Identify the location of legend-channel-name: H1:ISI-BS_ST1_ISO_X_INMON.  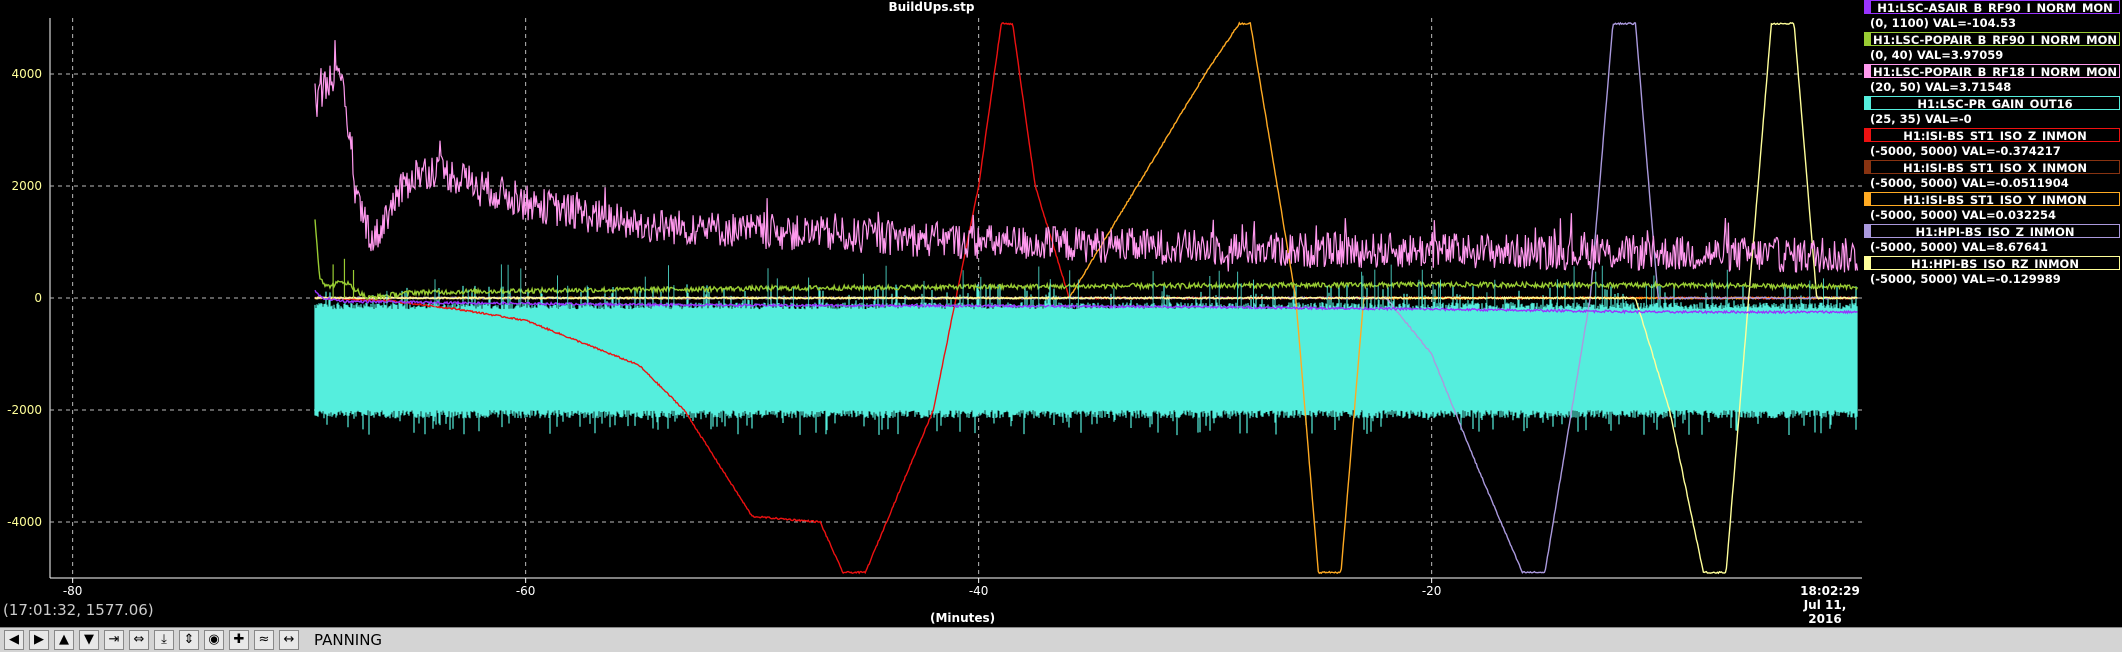
(1995, 167).